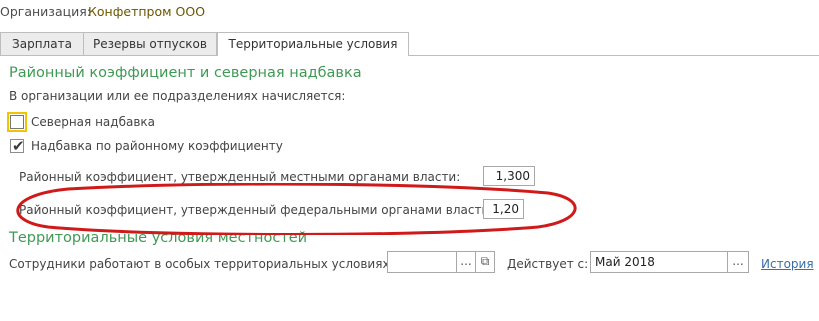 The image size is (819, 321). I want to click on valid-from-label: Действует с:, so click(548, 264).